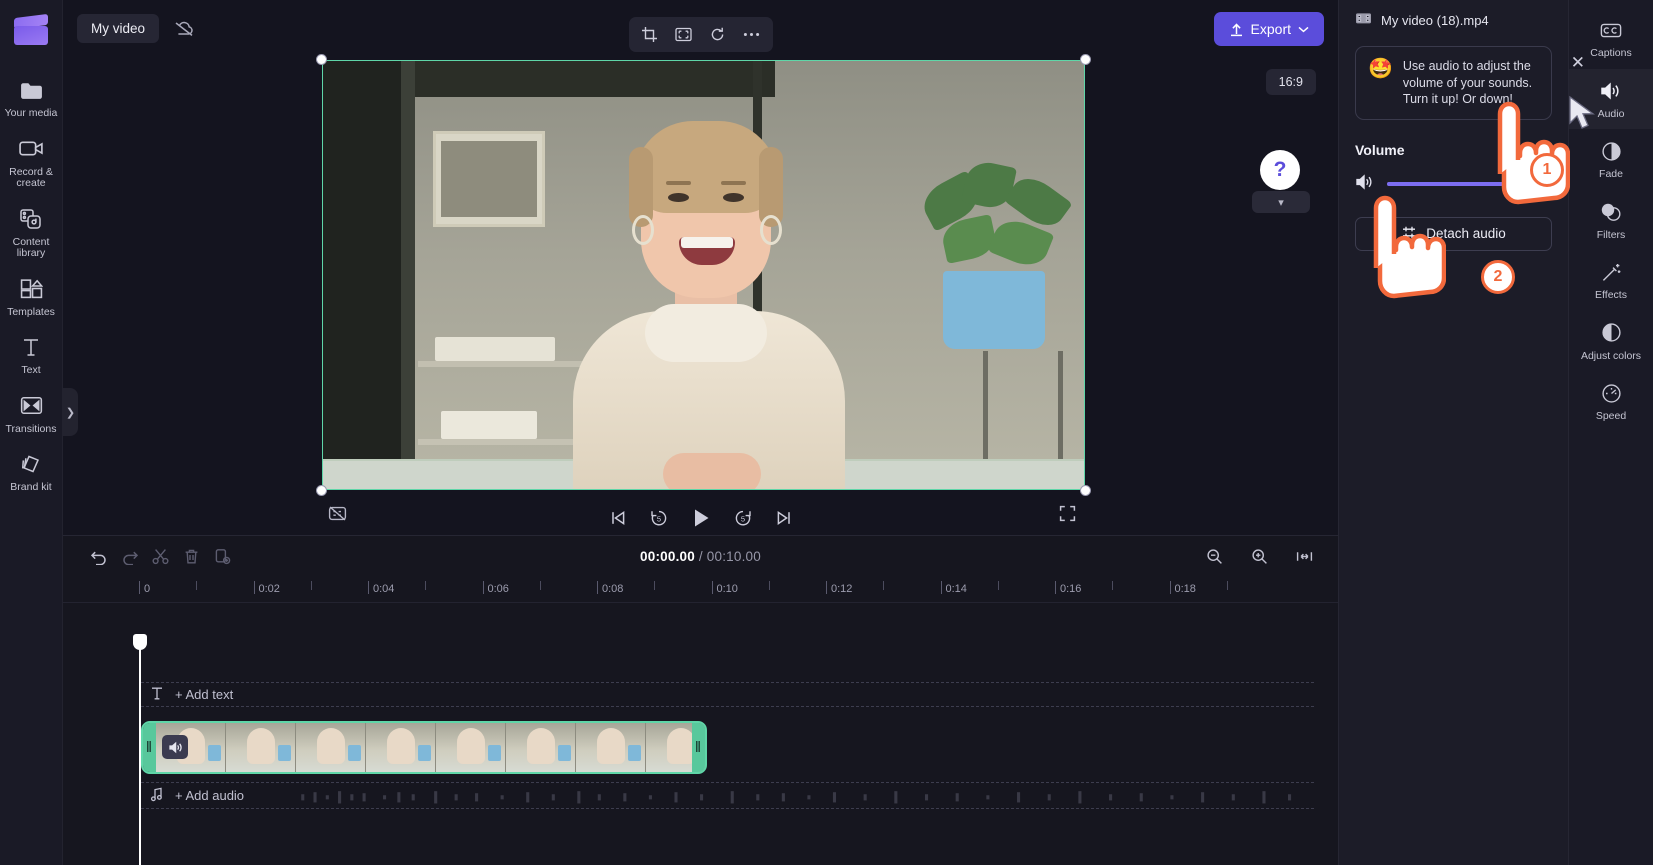  What do you see at coordinates (613, 589) in the screenshot?
I see `ruler-tick-label: 0:08` at bounding box center [613, 589].